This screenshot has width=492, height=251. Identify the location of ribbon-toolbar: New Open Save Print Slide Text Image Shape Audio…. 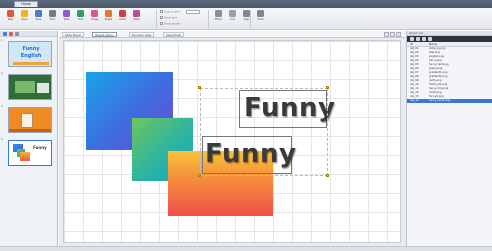
(246, 19).